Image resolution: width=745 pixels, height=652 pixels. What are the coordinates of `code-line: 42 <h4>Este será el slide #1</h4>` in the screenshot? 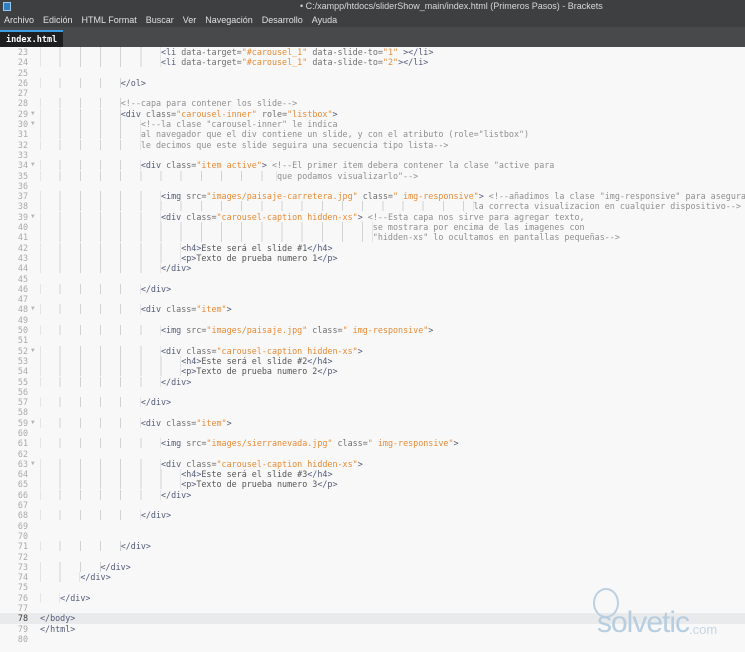 It's located at (372, 247).